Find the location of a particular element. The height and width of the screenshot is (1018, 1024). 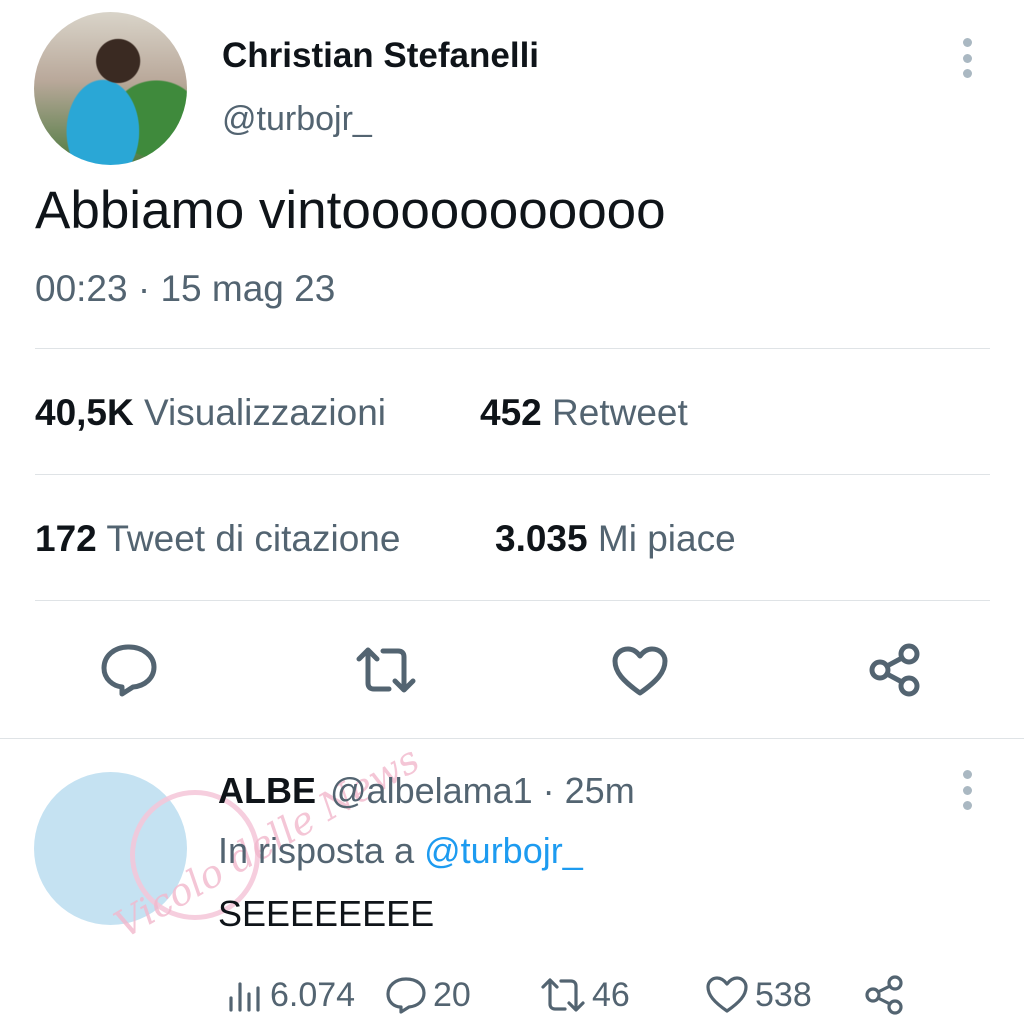

reply-views-count: 6.074 is located at coordinates (313, 994).